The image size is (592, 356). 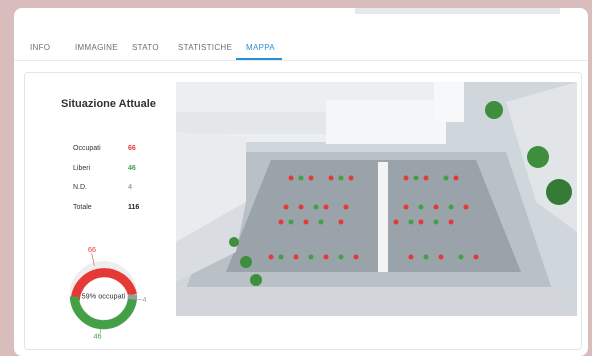 What do you see at coordinates (287, 44) in the screenshot?
I see `tab-bar: INFO IMMAGINE STATO STATISTICHE MAPPA` at bounding box center [287, 44].